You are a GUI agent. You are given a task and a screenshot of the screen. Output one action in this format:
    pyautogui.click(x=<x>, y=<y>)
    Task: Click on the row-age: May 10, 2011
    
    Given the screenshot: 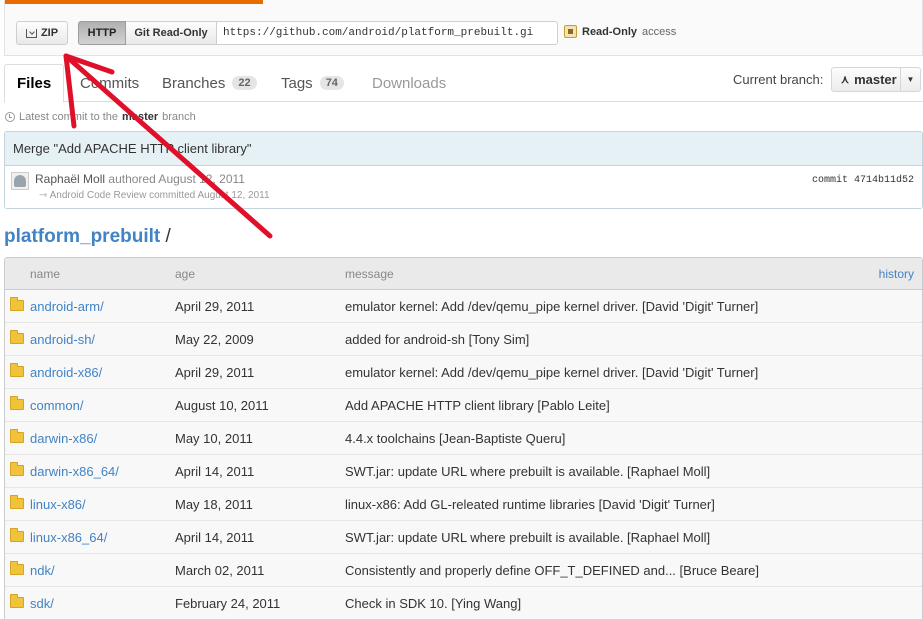 What is the action you would take?
    pyautogui.click(x=214, y=438)
    